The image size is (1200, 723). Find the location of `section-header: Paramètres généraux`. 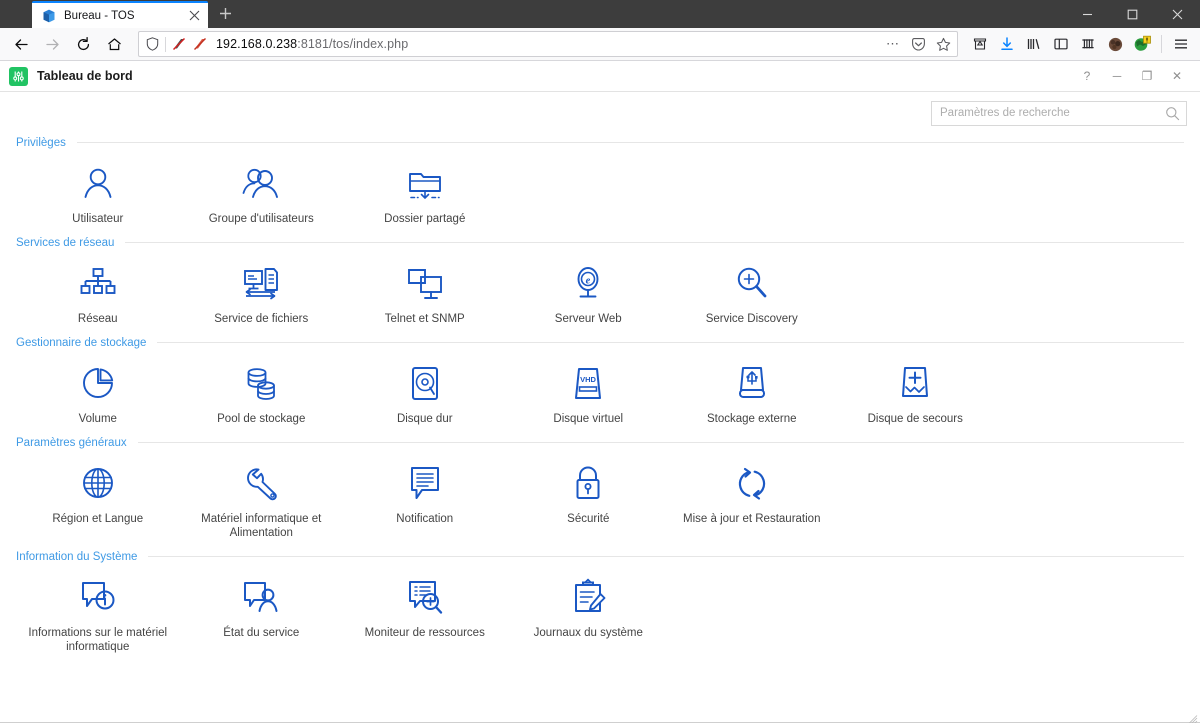

section-header: Paramètres généraux is located at coordinates (600, 442).